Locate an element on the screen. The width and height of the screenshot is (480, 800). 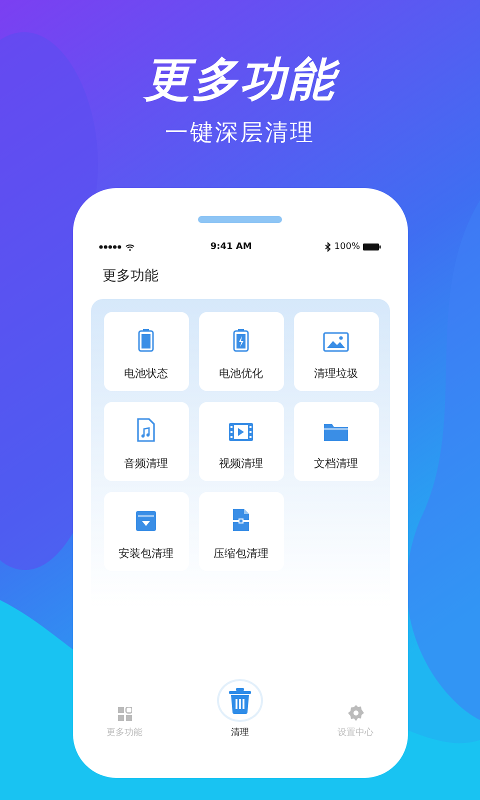
image-icon is located at coordinates (336, 342).